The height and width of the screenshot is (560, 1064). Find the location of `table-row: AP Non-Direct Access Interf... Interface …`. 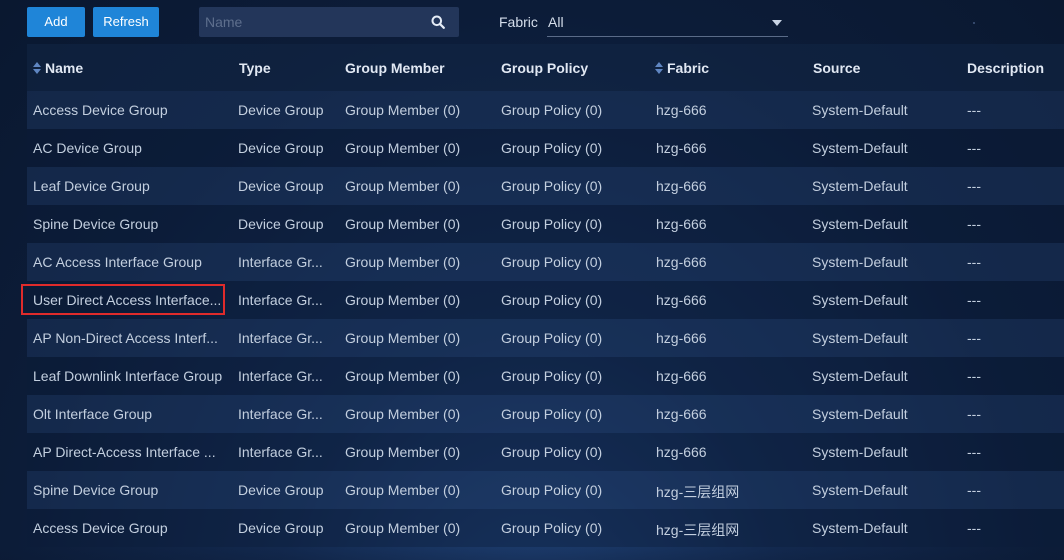

table-row: AP Non-Direct Access Interf... Interface … is located at coordinates (545, 338).